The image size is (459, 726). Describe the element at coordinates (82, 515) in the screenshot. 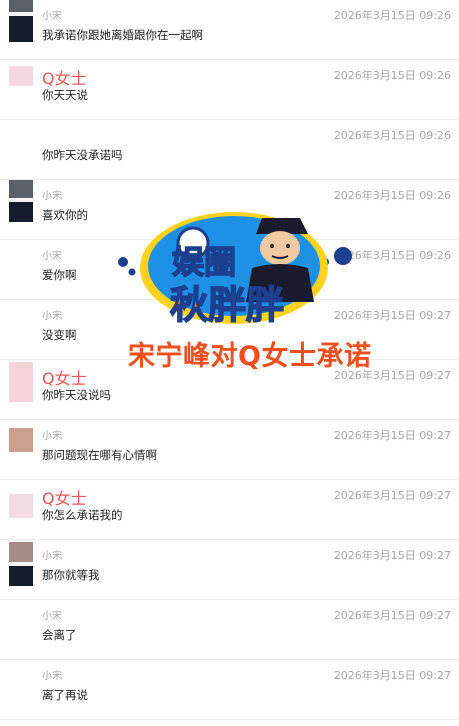

I see `message-text: 你怎么承诺我的` at that location.